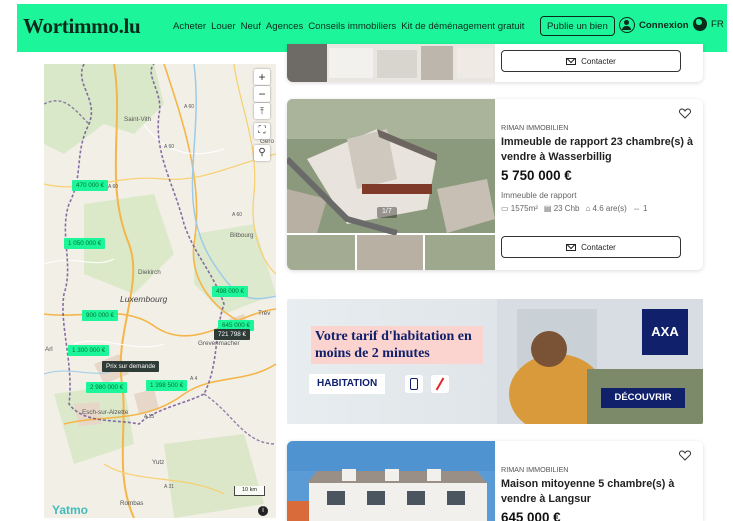 Image resolution: width=733 pixels, height=521 pixels. What do you see at coordinates (548, 208) in the screenshot?
I see `bed-icon: ▤` at bounding box center [548, 208].